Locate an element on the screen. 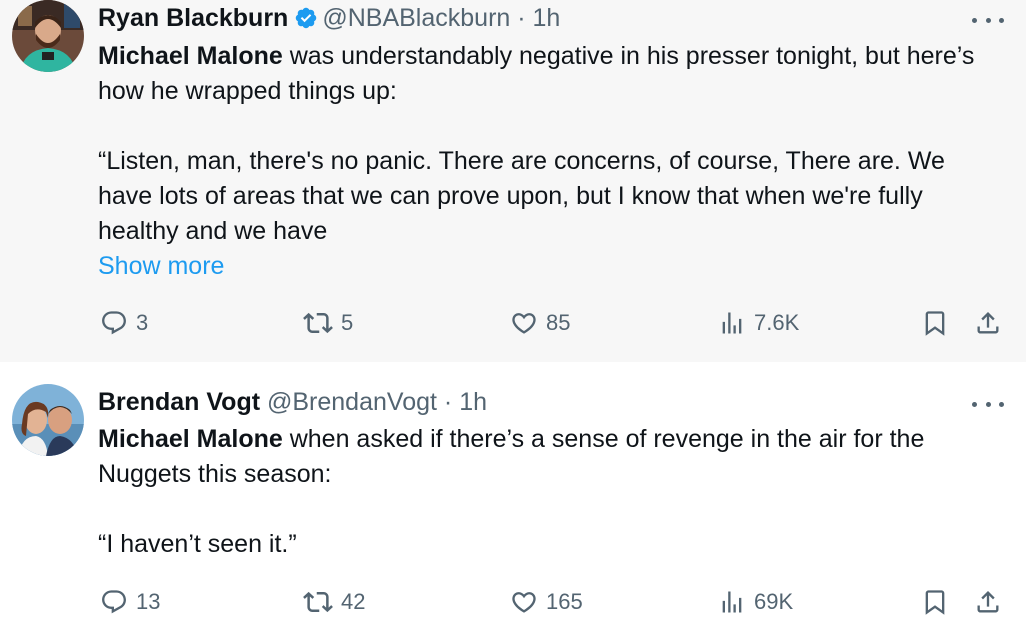 The image size is (1026, 628). reply-count: 3 is located at coordinates (142, 322).